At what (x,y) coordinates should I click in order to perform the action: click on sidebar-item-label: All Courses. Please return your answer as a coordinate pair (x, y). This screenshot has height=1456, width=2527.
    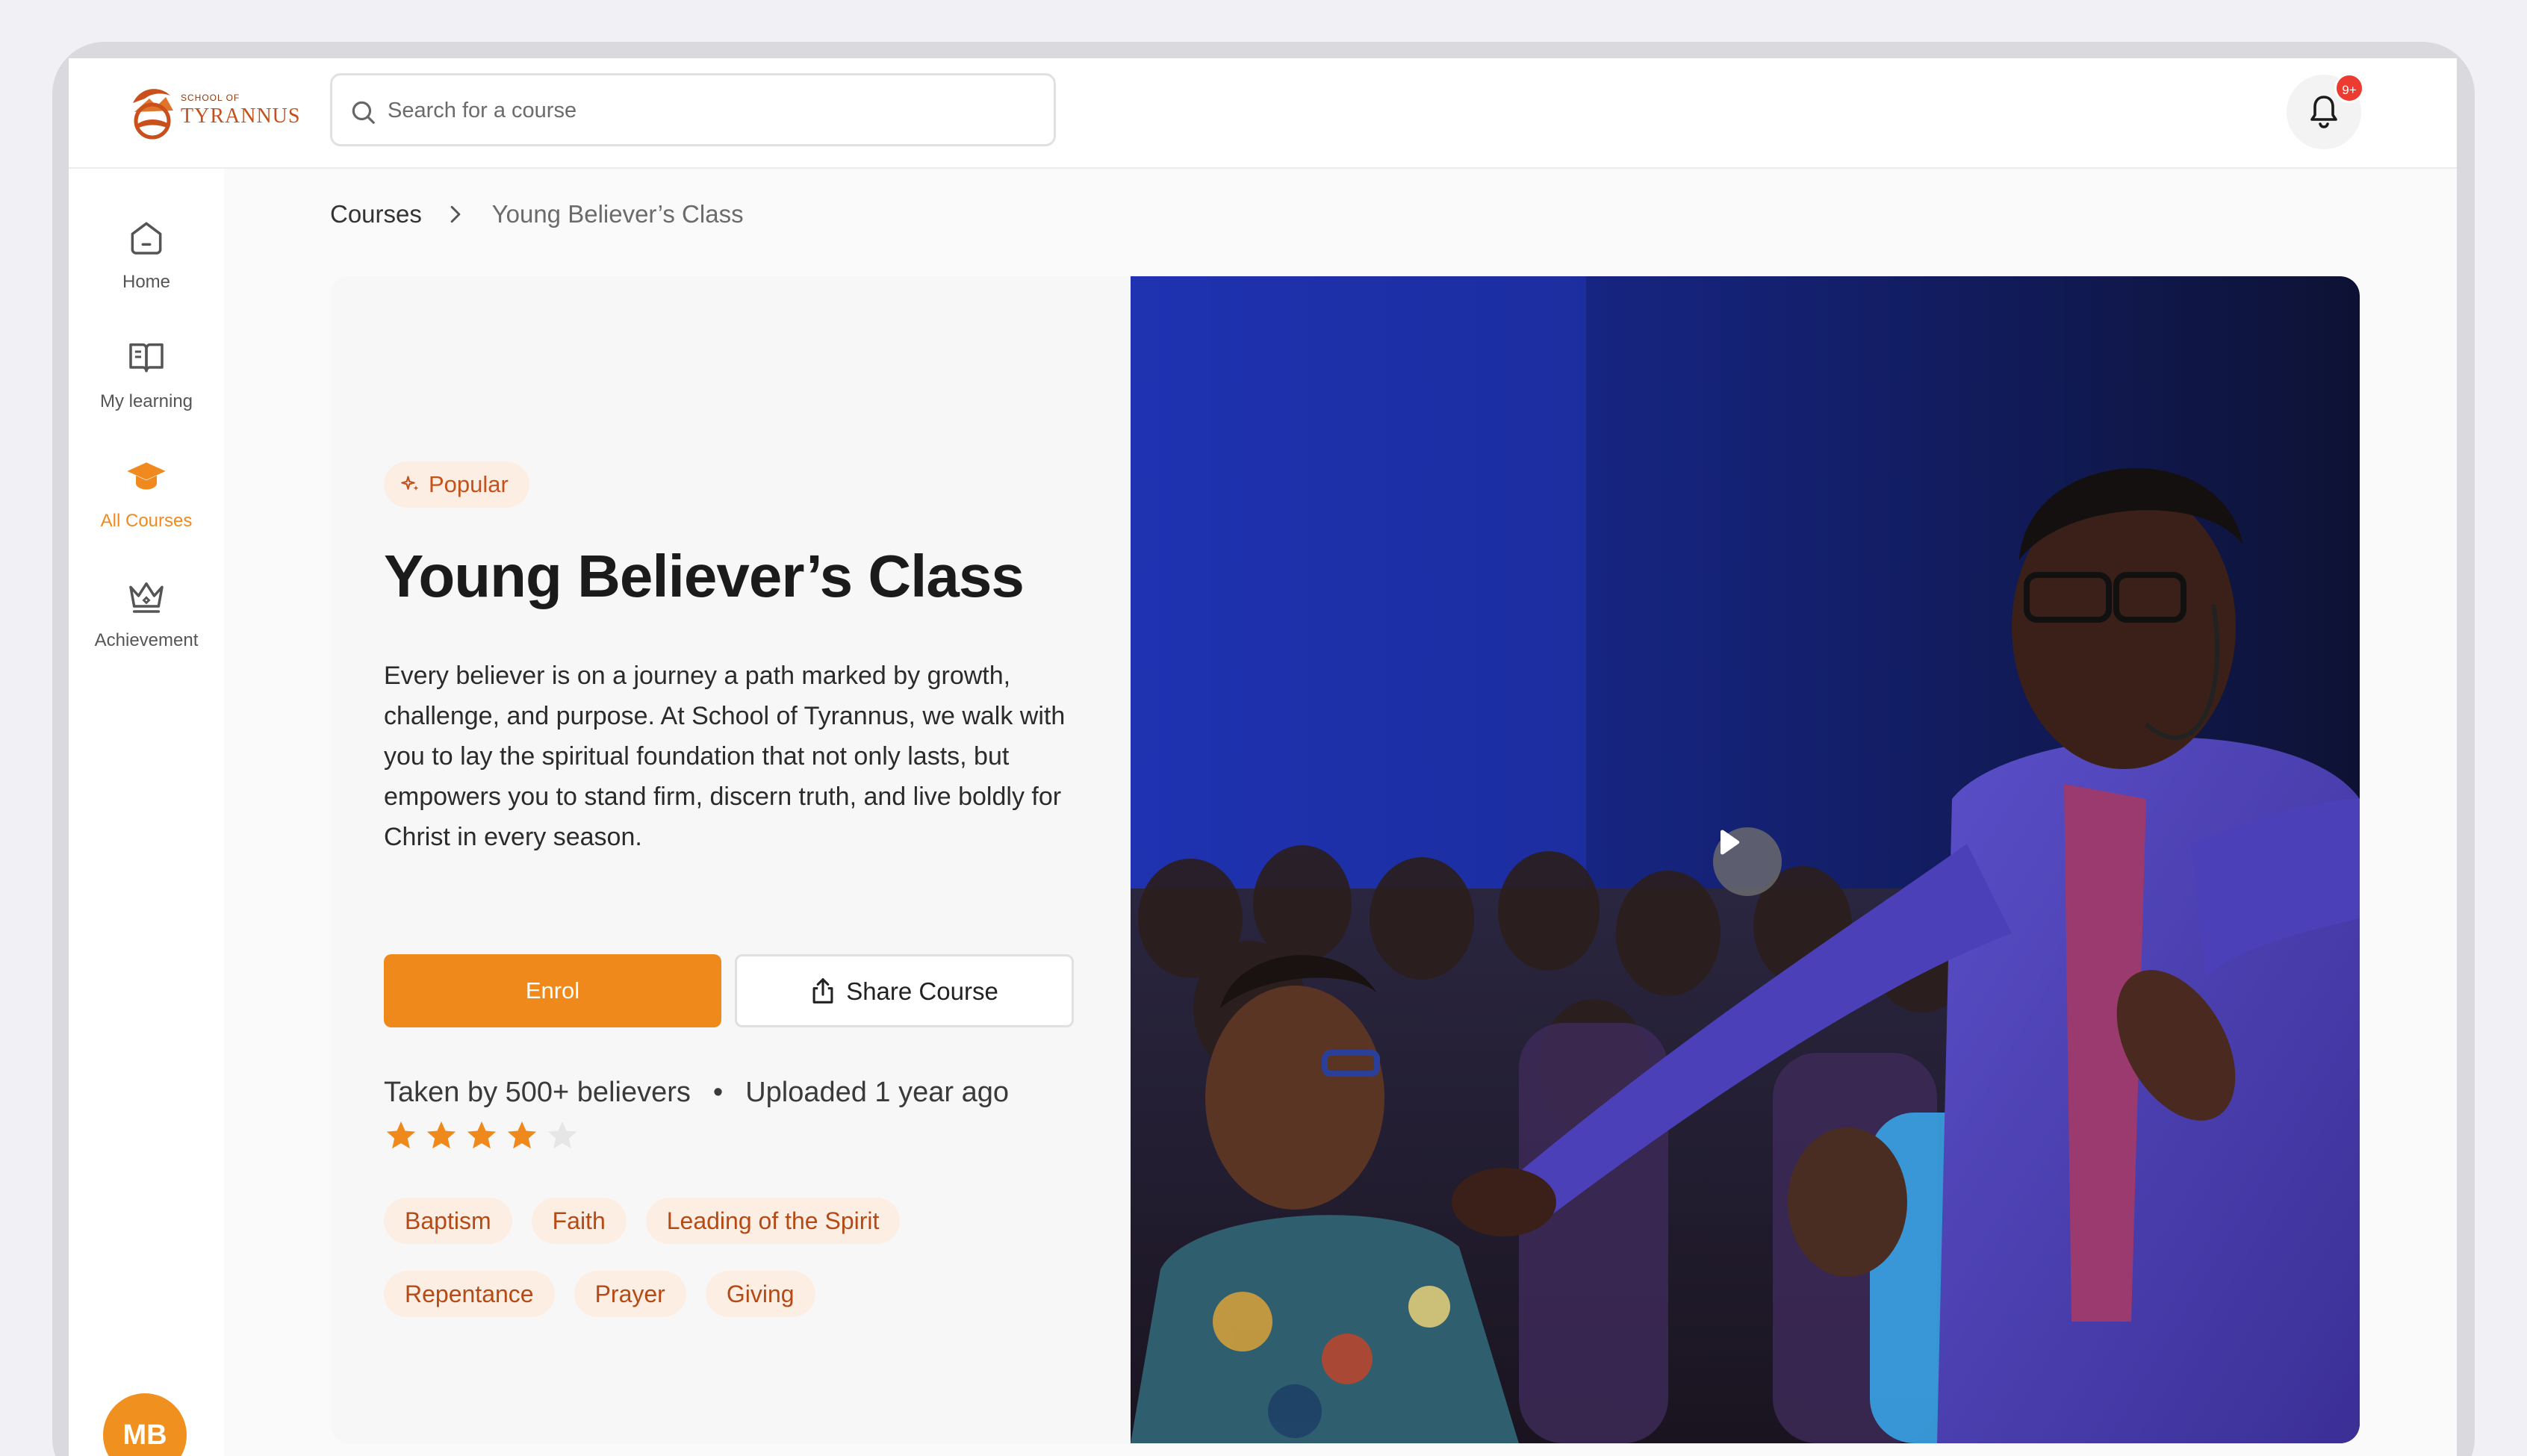
    Looking at the image, I should click on (146, 521).